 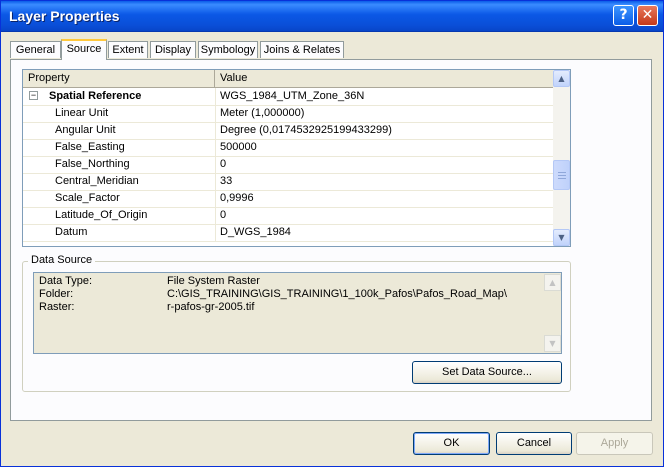 I want to click on grid-row-property: False_Easting, so click(x=90, y=147).